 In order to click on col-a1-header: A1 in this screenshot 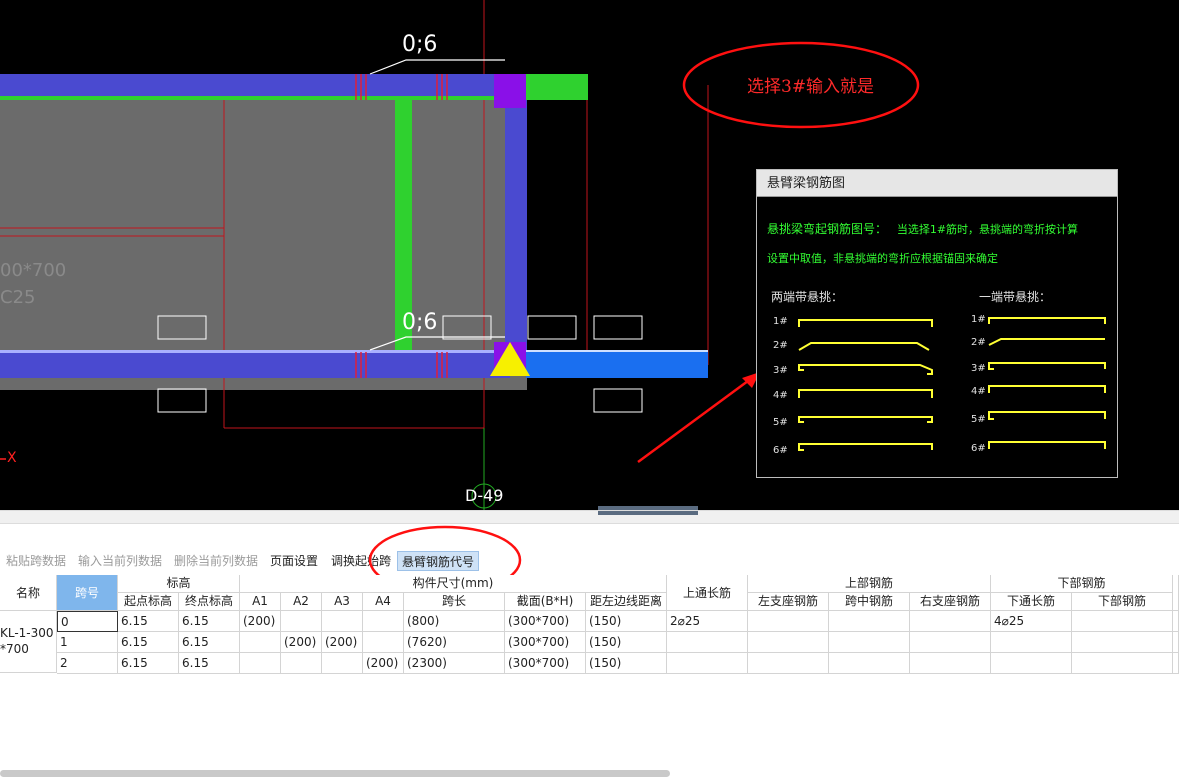, I will do `click(260, 602)`.